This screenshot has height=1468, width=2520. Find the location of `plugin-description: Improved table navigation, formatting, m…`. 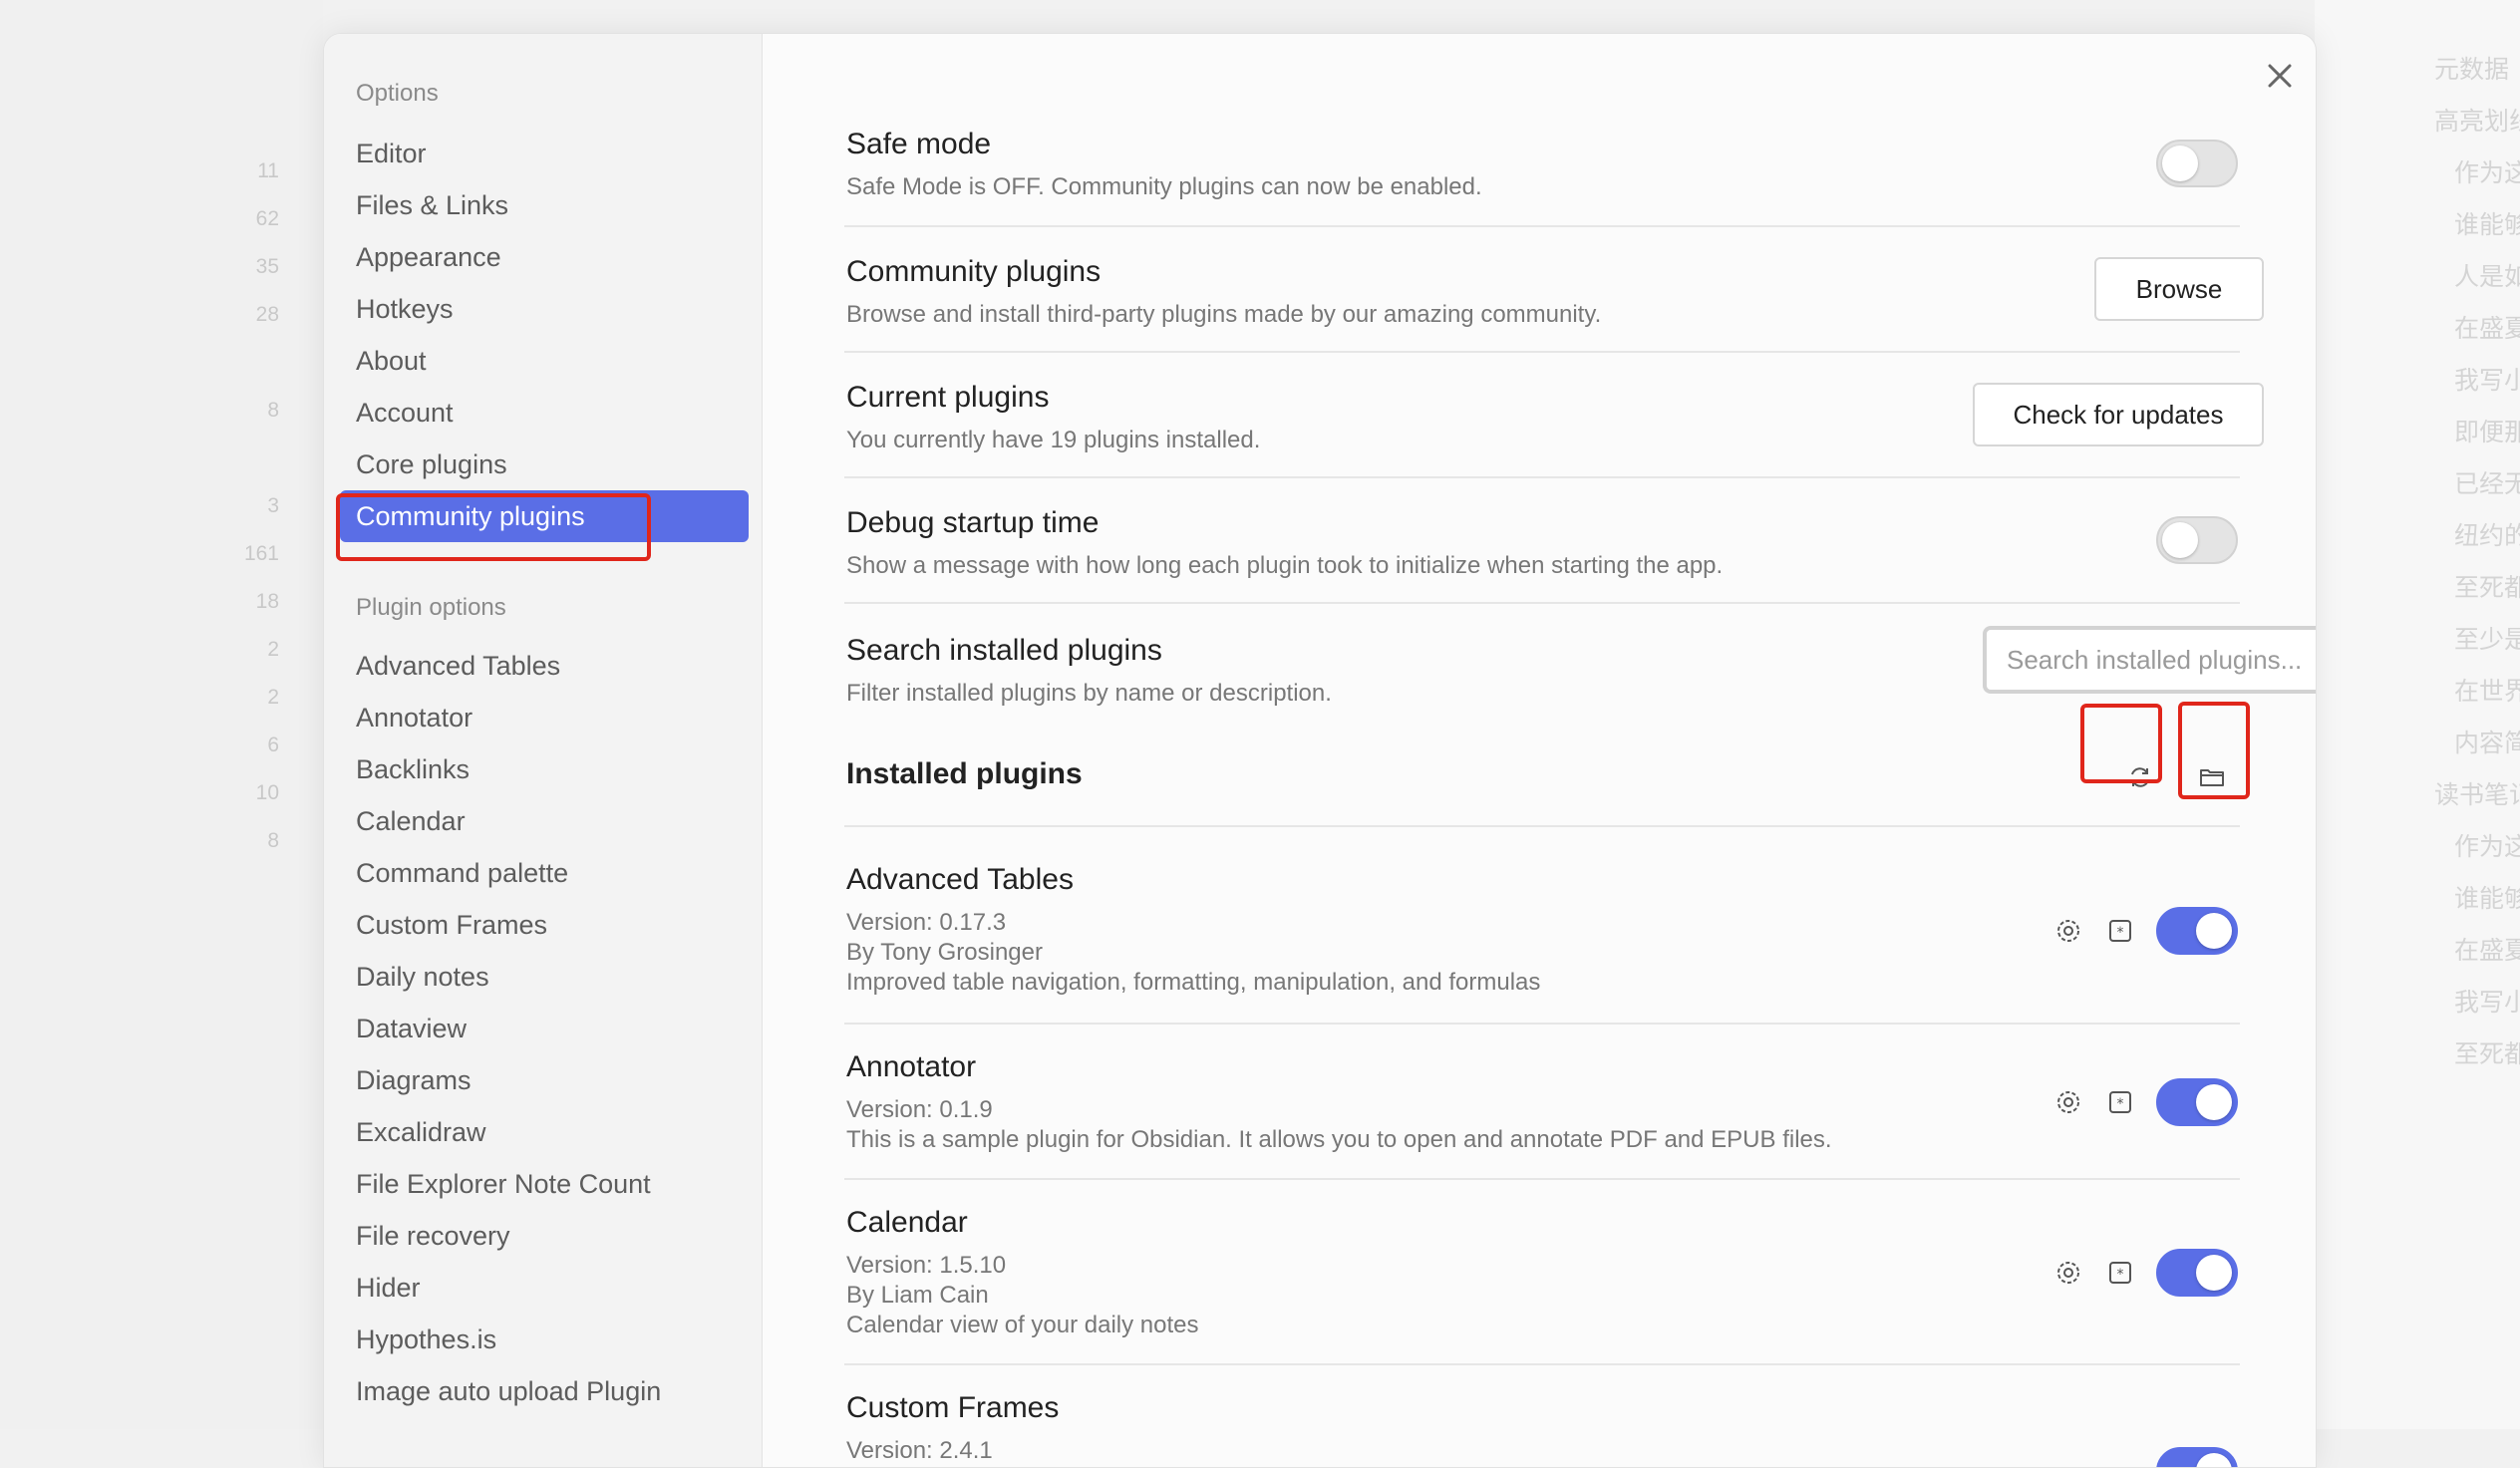

plugin-description: Improved table navigation, formatting, m… is located at coordinates (1193, 982).